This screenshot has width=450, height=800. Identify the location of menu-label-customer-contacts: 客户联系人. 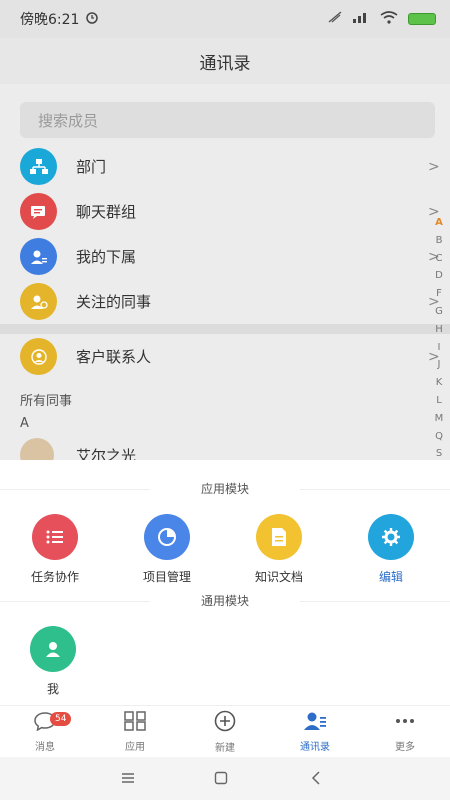
(114, 357).